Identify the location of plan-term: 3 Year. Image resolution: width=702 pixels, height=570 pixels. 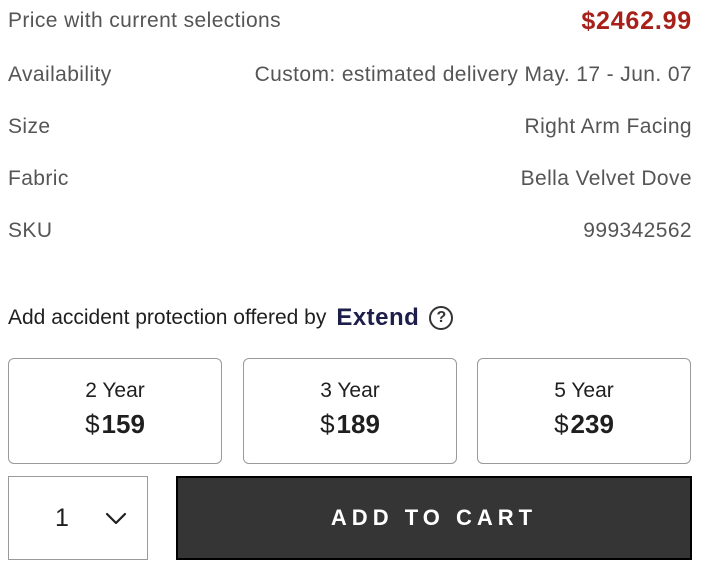
(350, 390).